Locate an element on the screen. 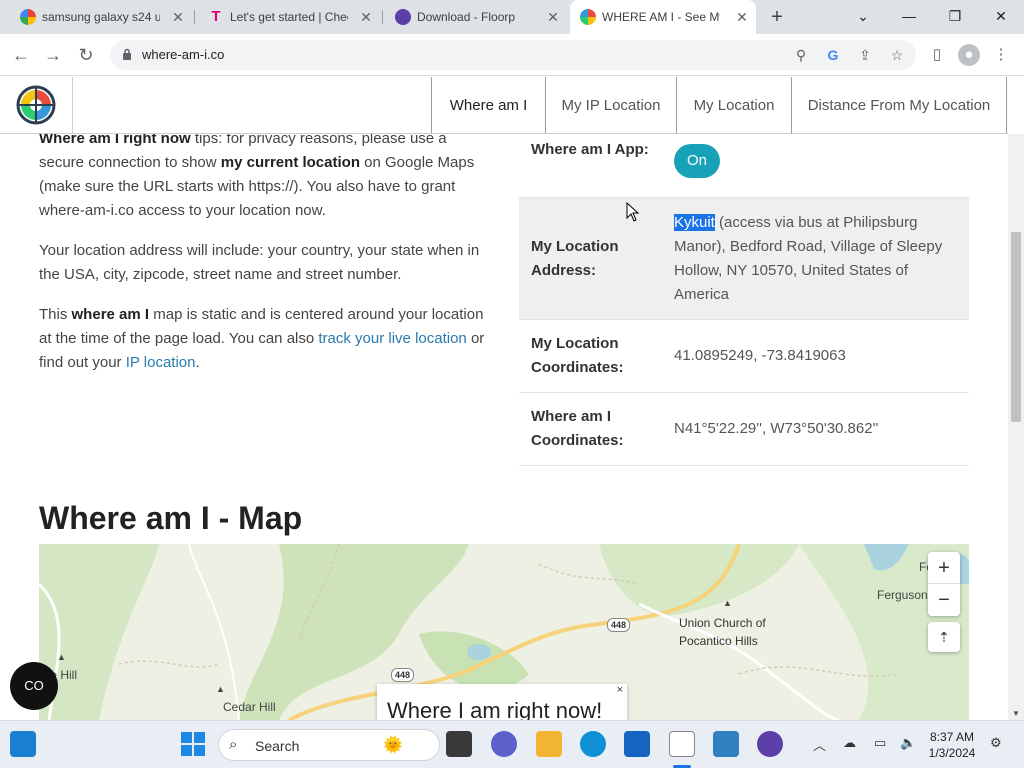  map-heading: Where am I - Map is located at coordinates (171, 518).